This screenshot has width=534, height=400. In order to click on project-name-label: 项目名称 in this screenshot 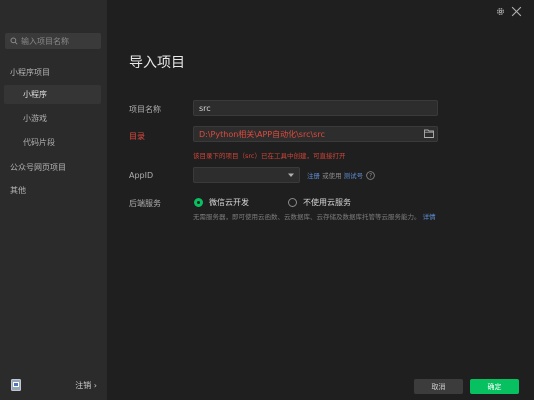, I will do `click(145, 109)`.